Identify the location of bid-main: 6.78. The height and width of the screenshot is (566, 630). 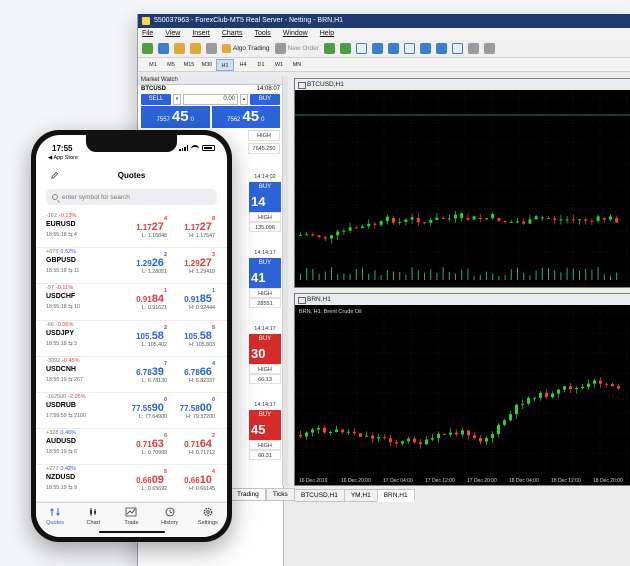
(144, 372).